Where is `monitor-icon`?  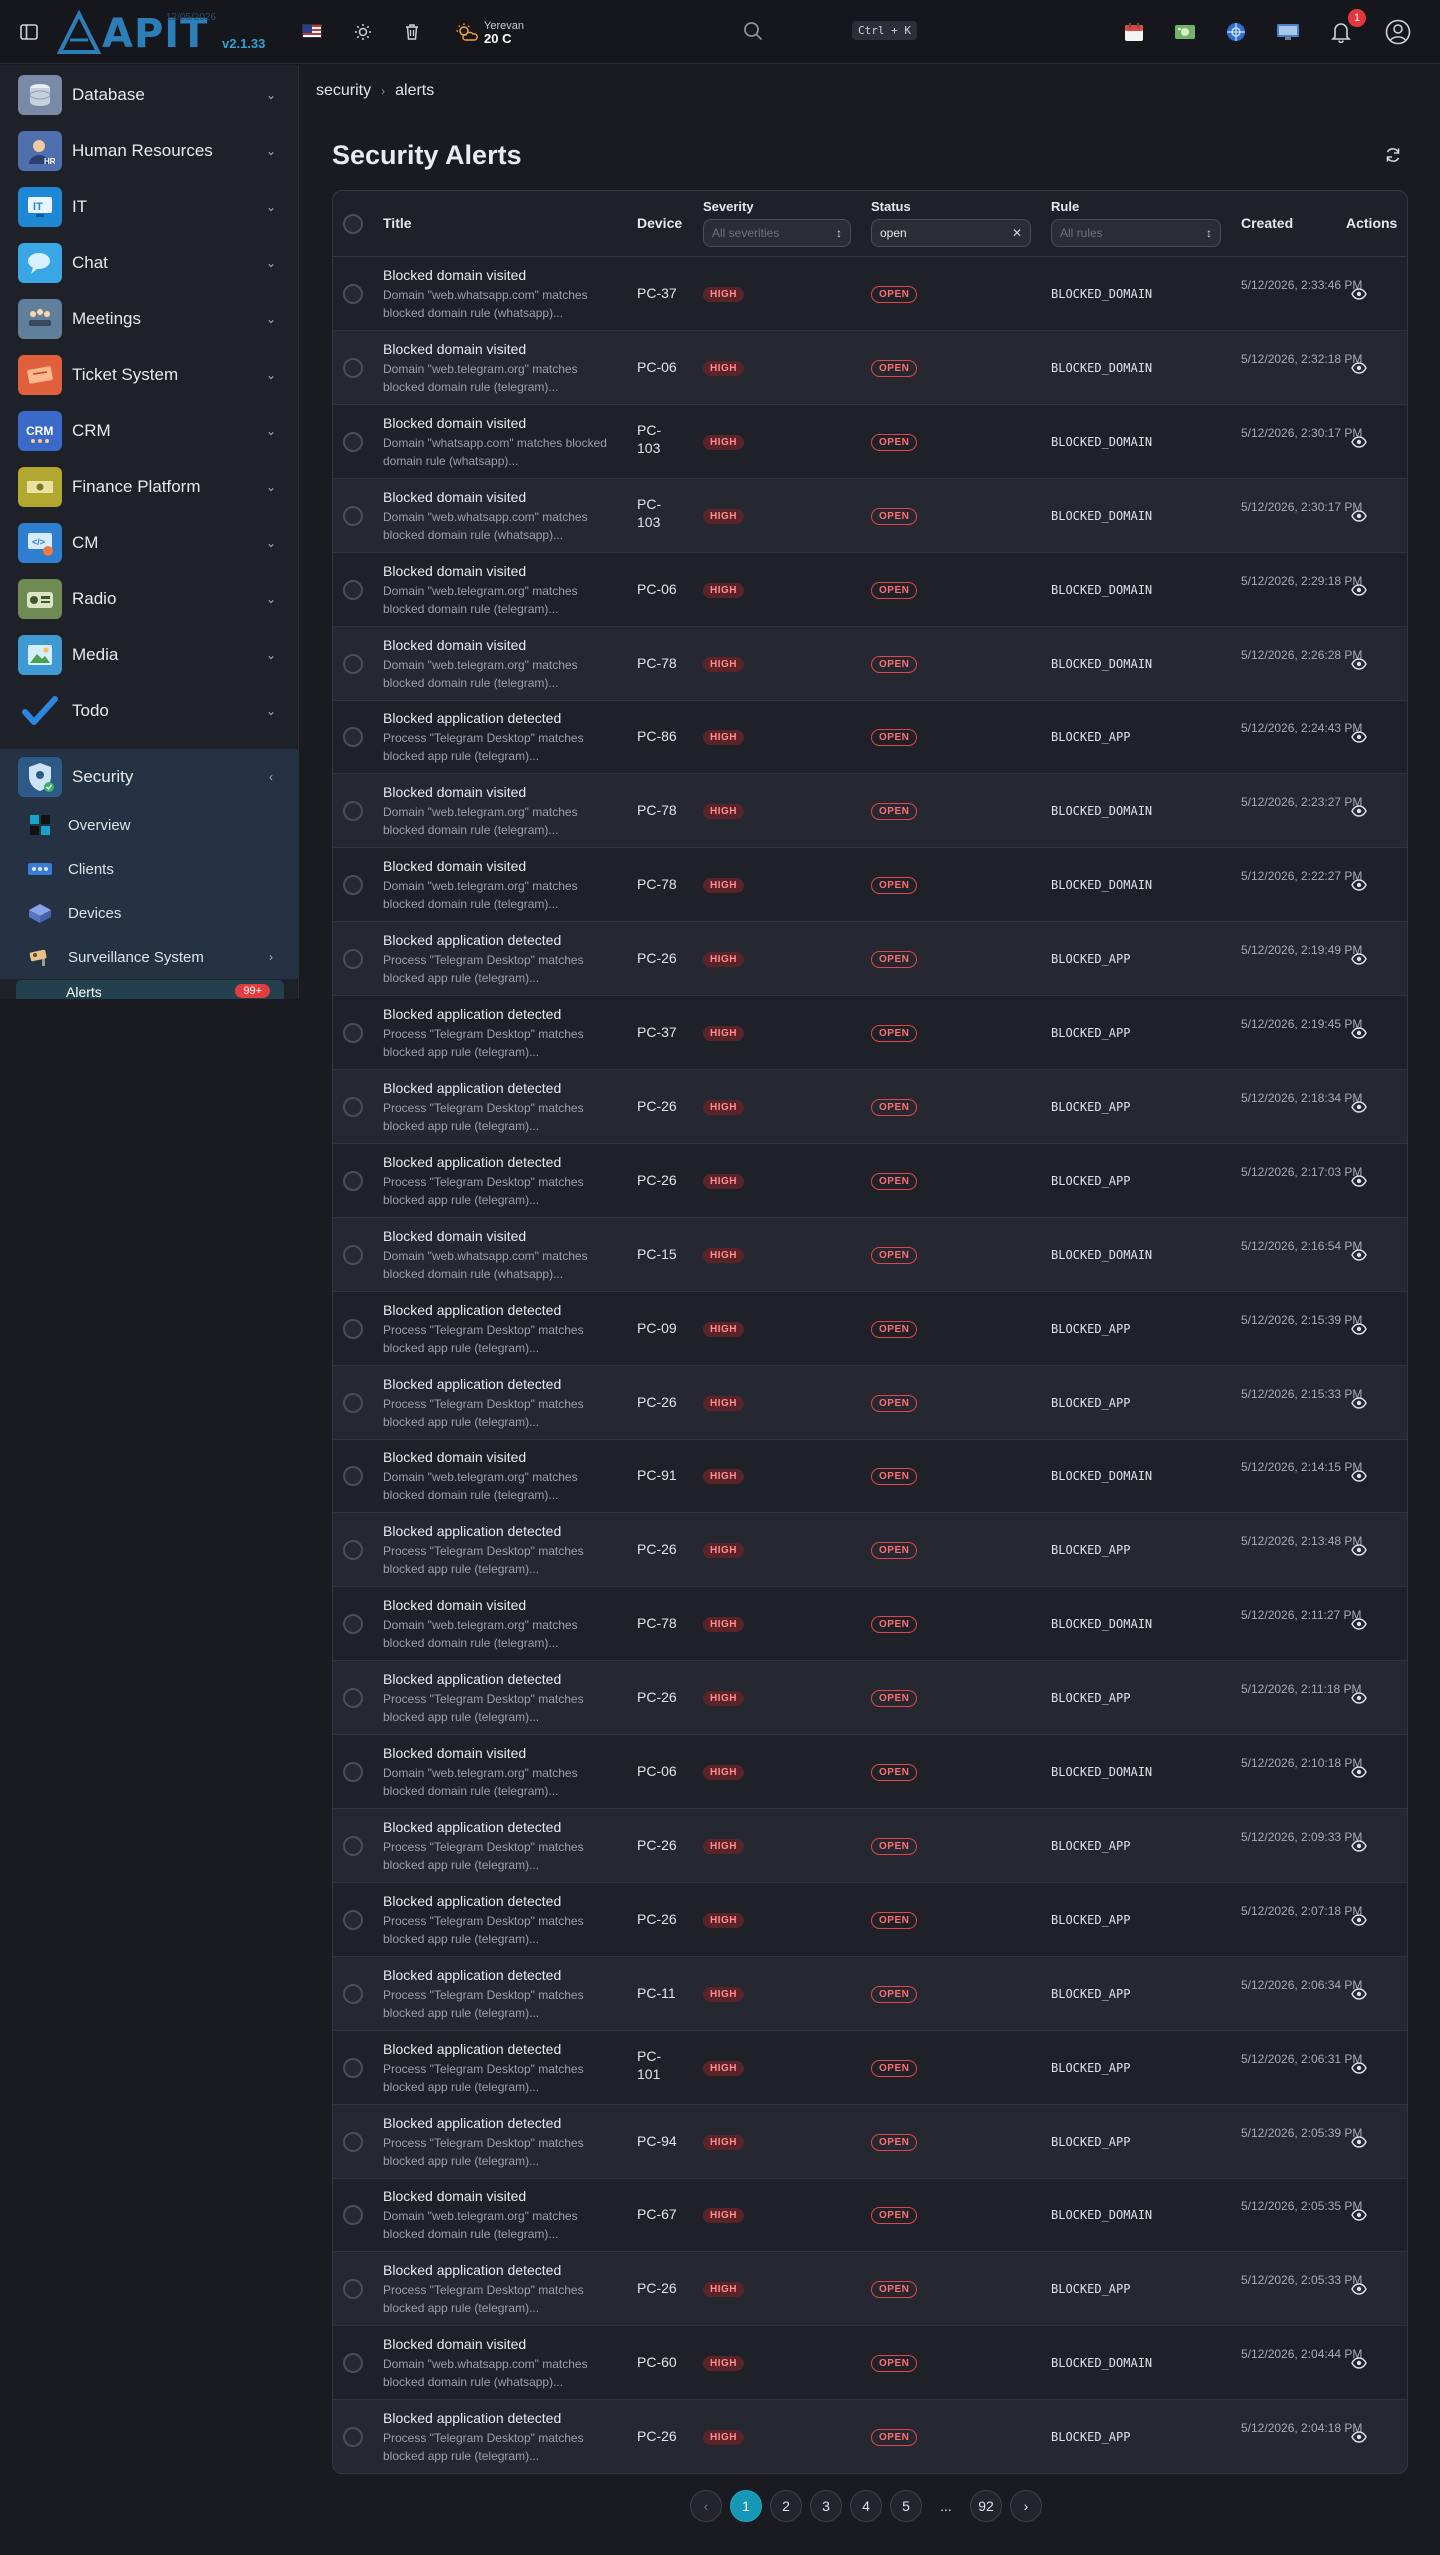 monitor-icon is located at coordinates (1288, 32).